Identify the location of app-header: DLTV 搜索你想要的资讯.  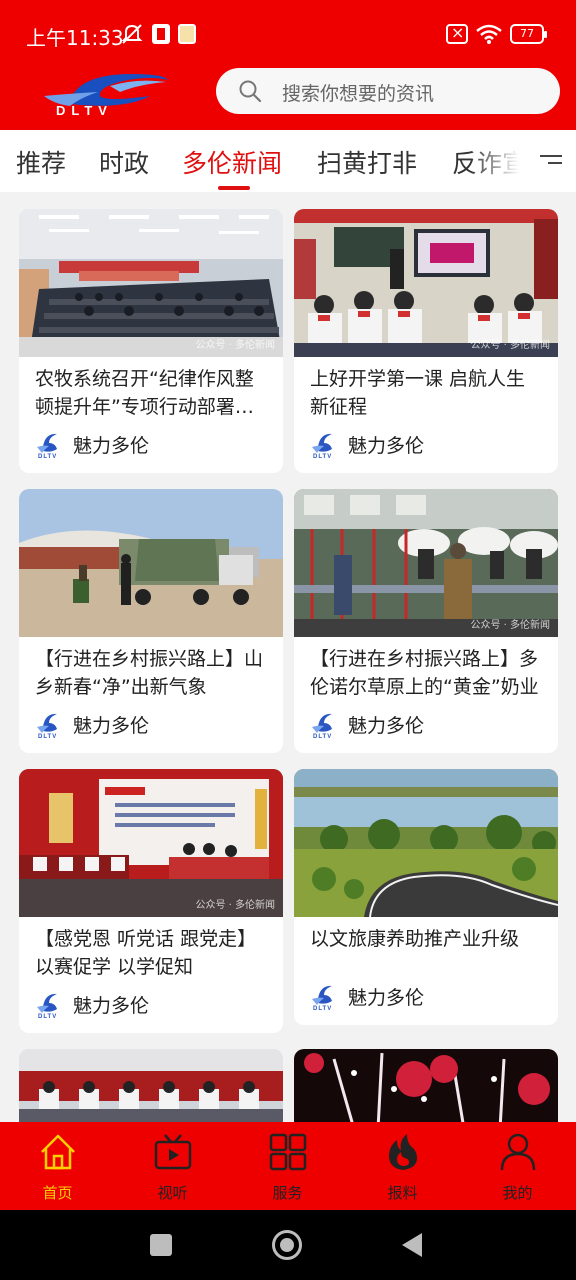
(288, 96).